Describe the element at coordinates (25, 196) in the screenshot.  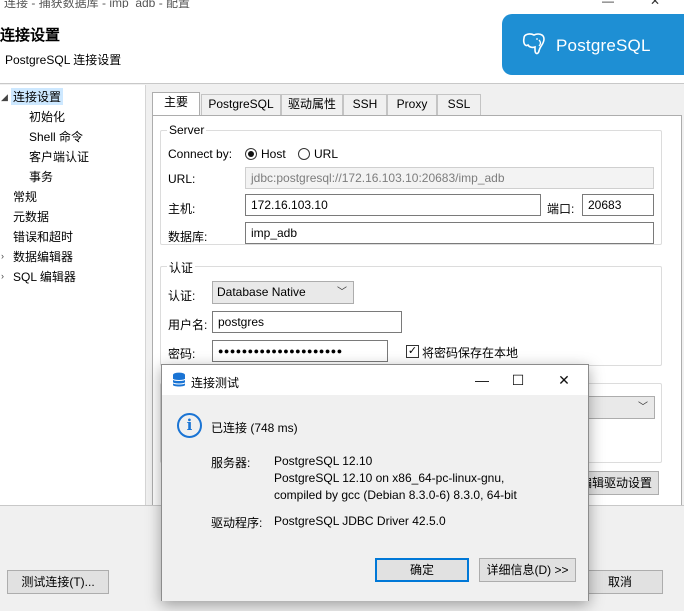
I see `nav-item-general: 常规` at that location.